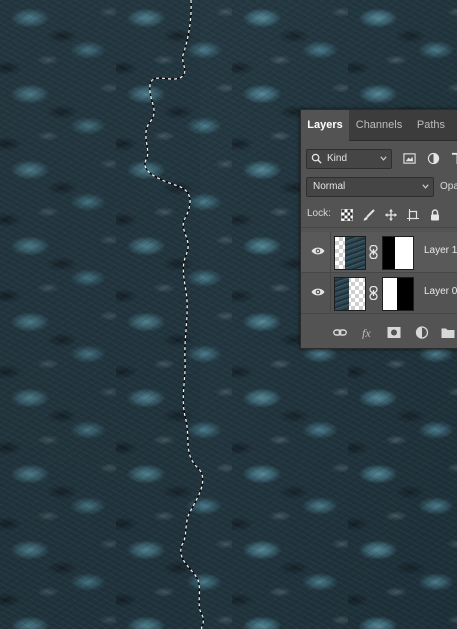 The height and width of the screenshot is (629, 457). I want to click on adjustment-filter-icon, so click(433, 158).